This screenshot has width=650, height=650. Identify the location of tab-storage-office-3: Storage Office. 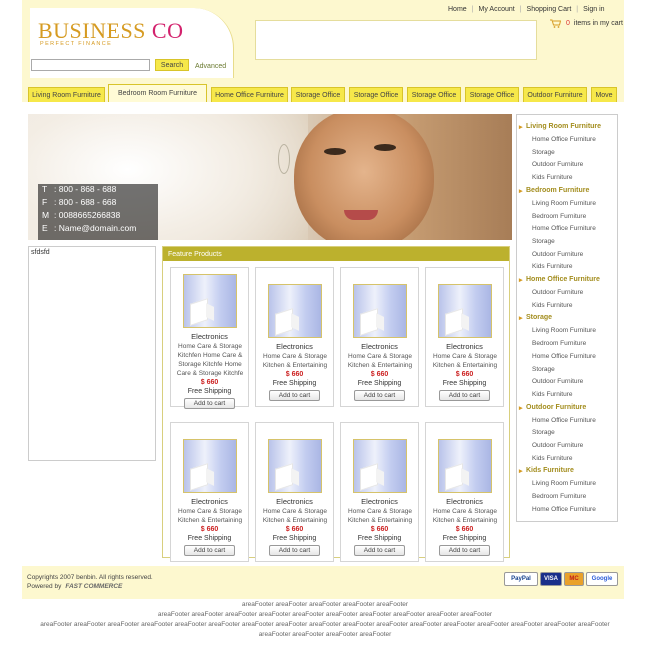
(434, 94).